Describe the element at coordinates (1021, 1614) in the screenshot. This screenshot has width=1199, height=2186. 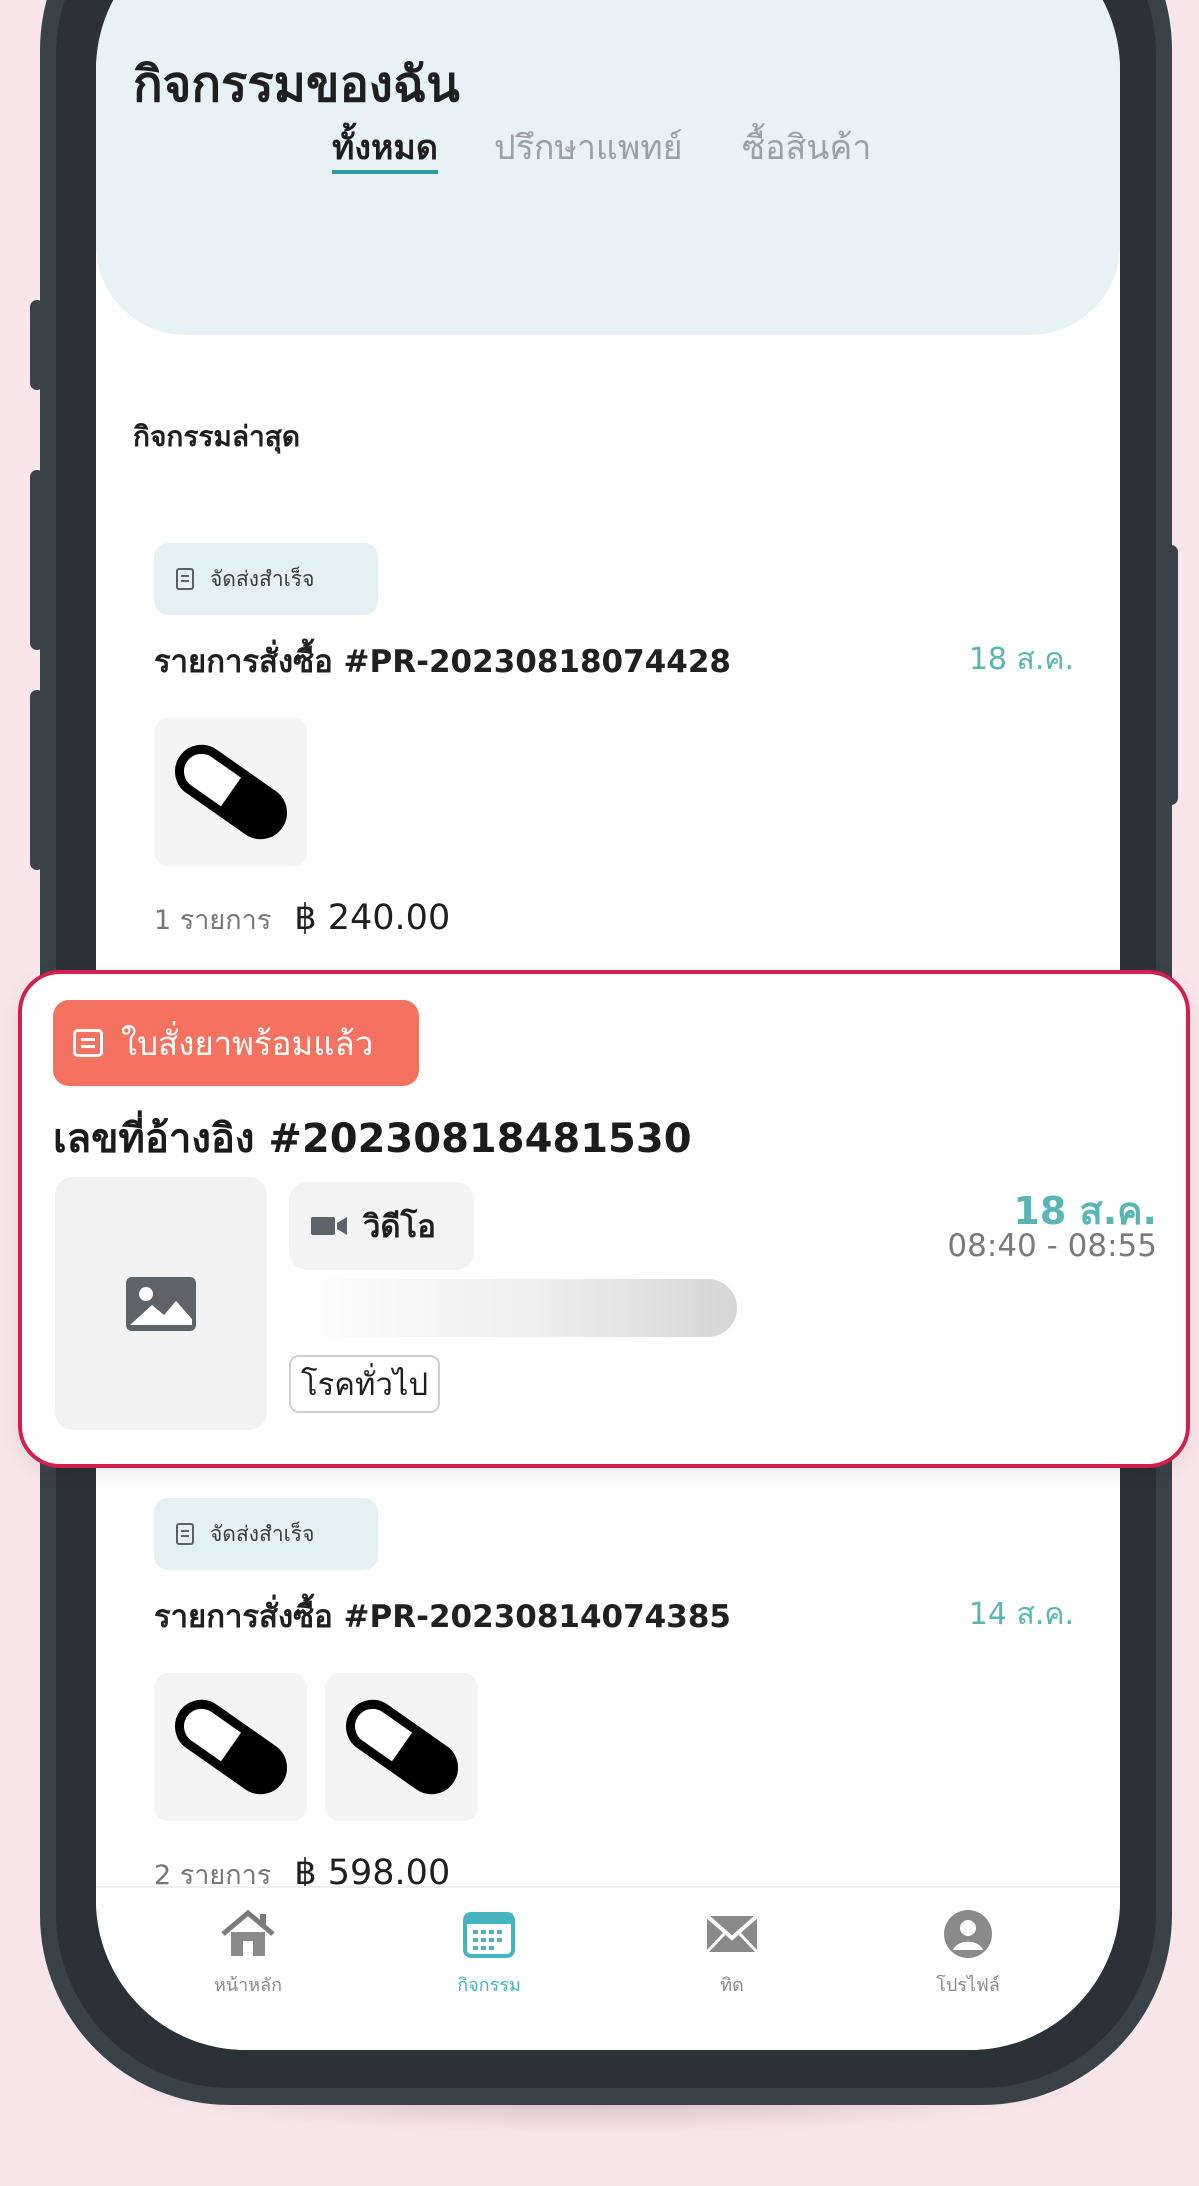
I see `order-date: 14 ส.ค.` at that location.